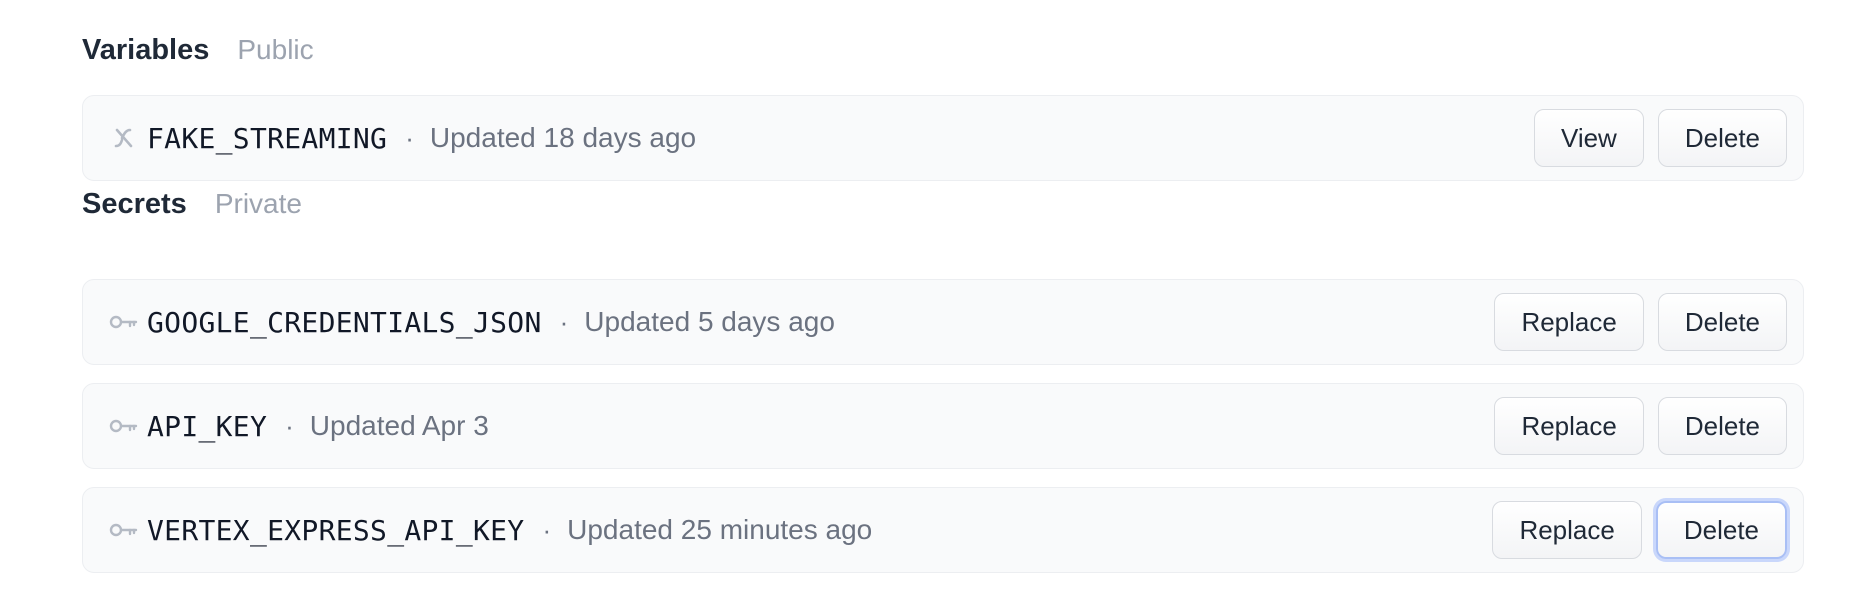  I want to click on variables-section-header: Variables Public, so click(198, 50).